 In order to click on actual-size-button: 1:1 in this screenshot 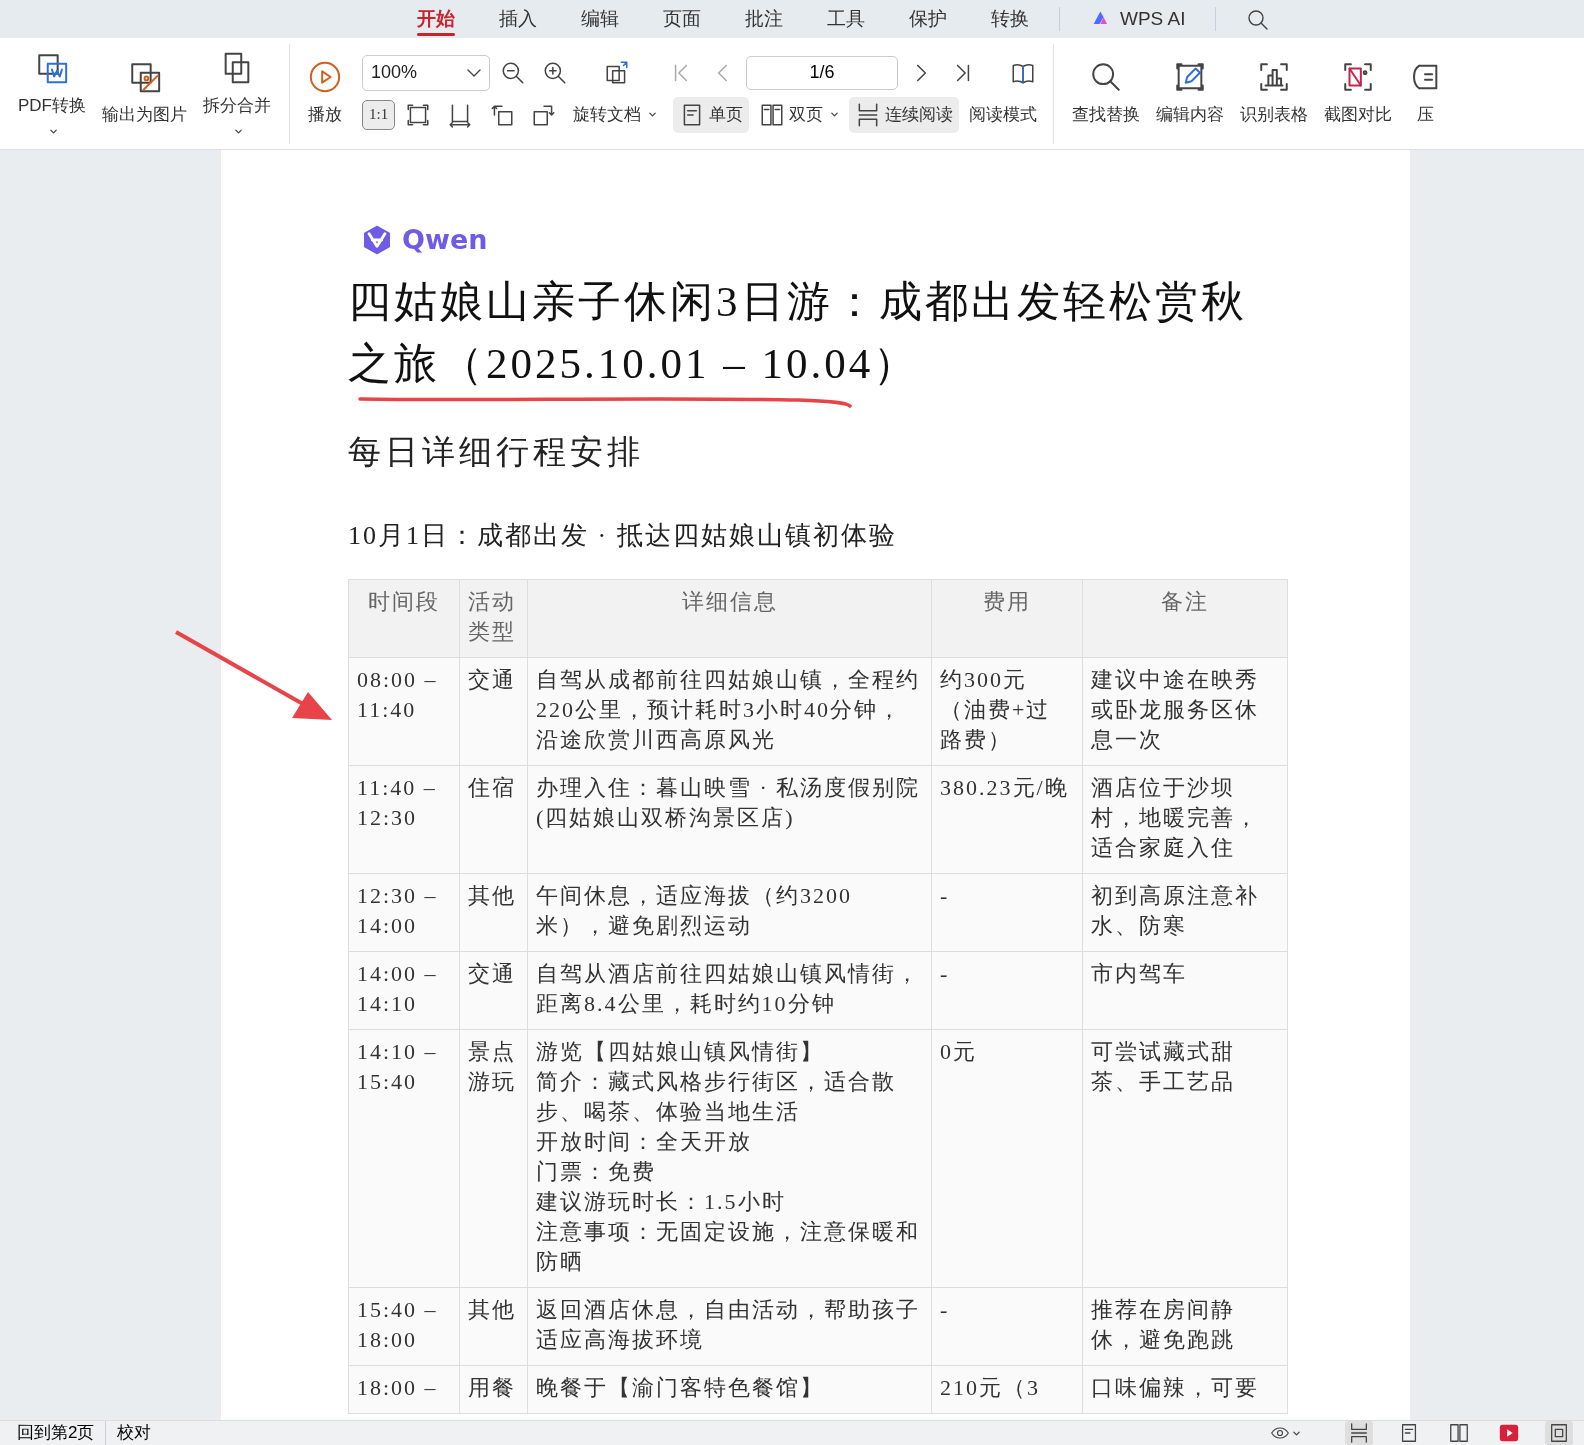, I will do `click(379, 114)`.